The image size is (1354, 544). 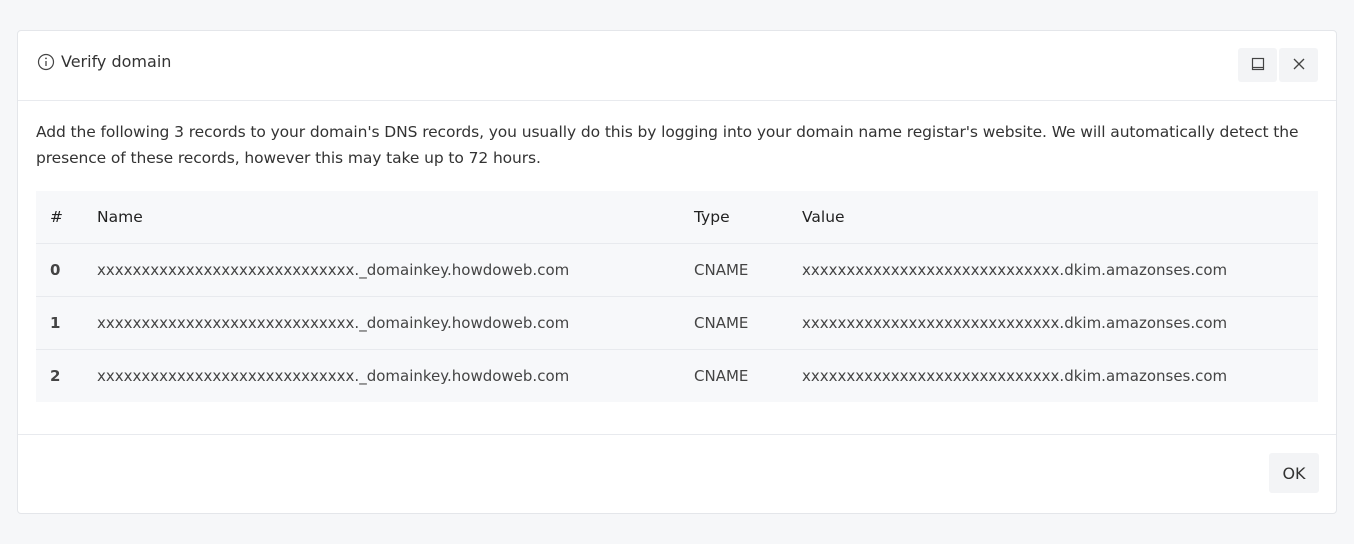 I want to click on row-num: 1, so click(x=66, y=323).